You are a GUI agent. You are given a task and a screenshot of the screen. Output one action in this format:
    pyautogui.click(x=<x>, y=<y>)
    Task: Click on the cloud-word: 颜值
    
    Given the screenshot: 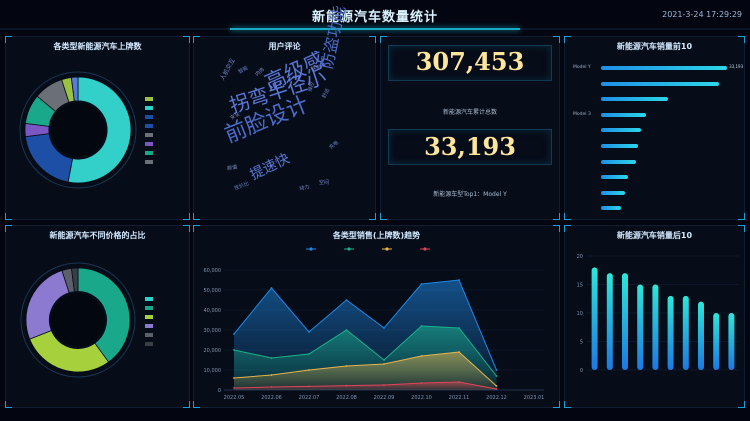 What is the action you would take?
    pyautogui.click(x=232, y=168)
    